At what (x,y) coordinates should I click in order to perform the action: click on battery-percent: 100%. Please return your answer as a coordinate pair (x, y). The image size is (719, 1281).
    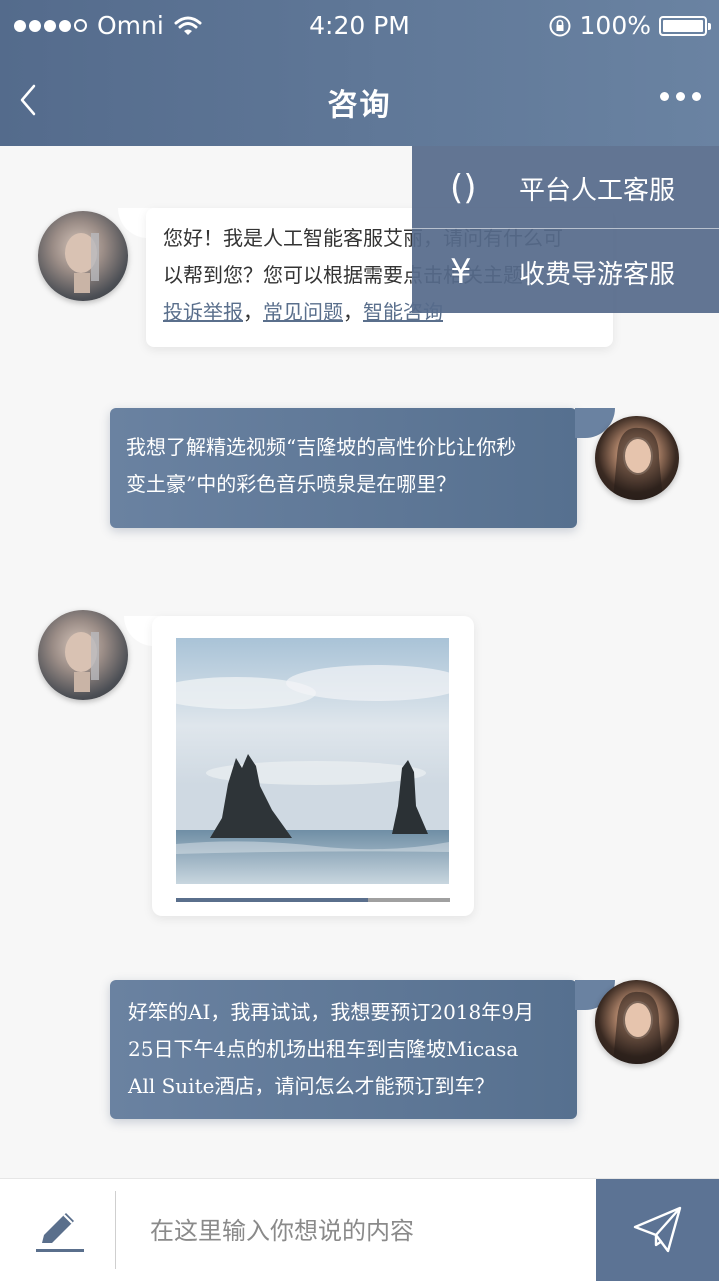
    Looking at the image, I should click on (615, 25).